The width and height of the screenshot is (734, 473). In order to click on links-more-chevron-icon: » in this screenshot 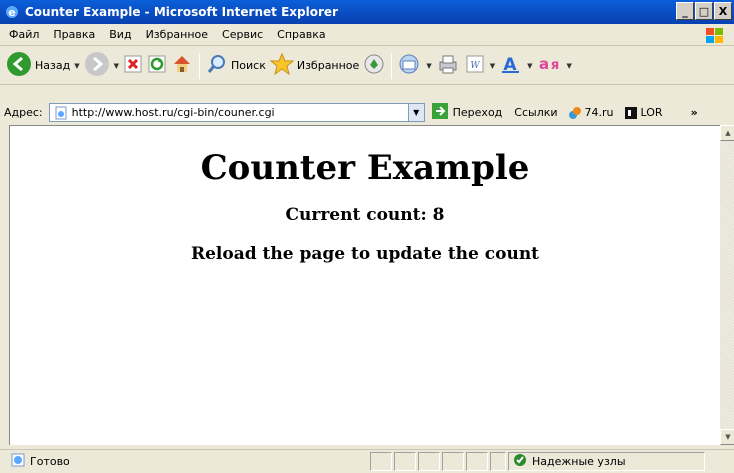, I will do `click(694, 112)`.